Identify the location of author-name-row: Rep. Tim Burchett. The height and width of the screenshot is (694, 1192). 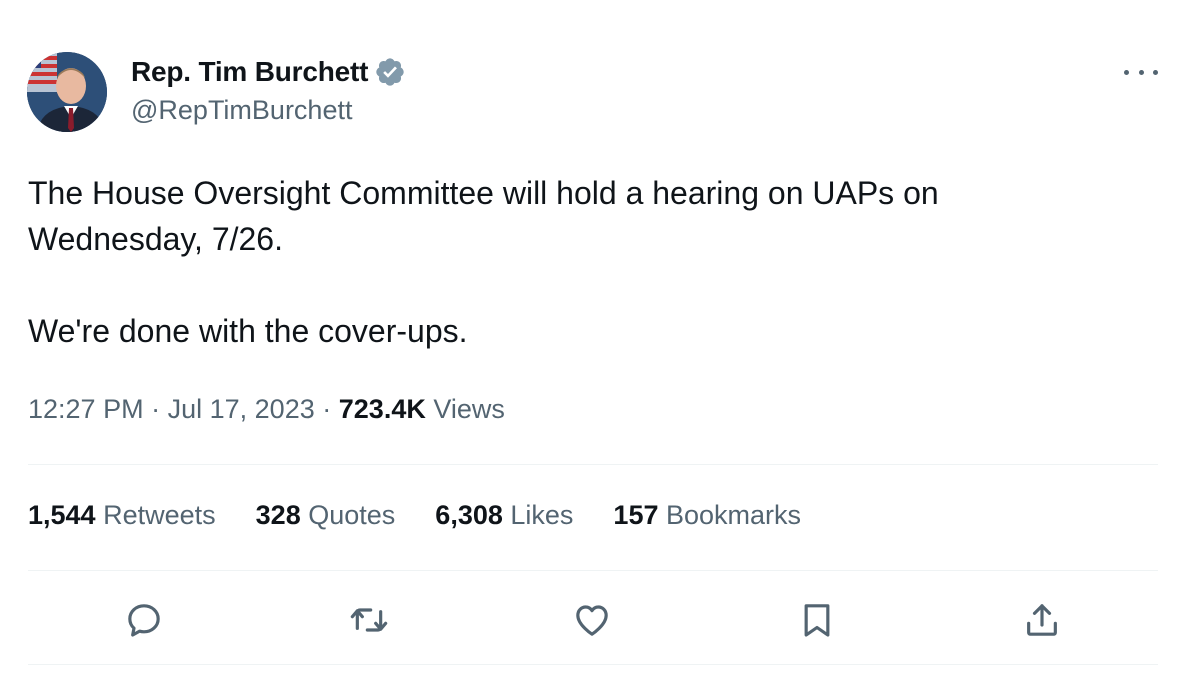
(268, 72).